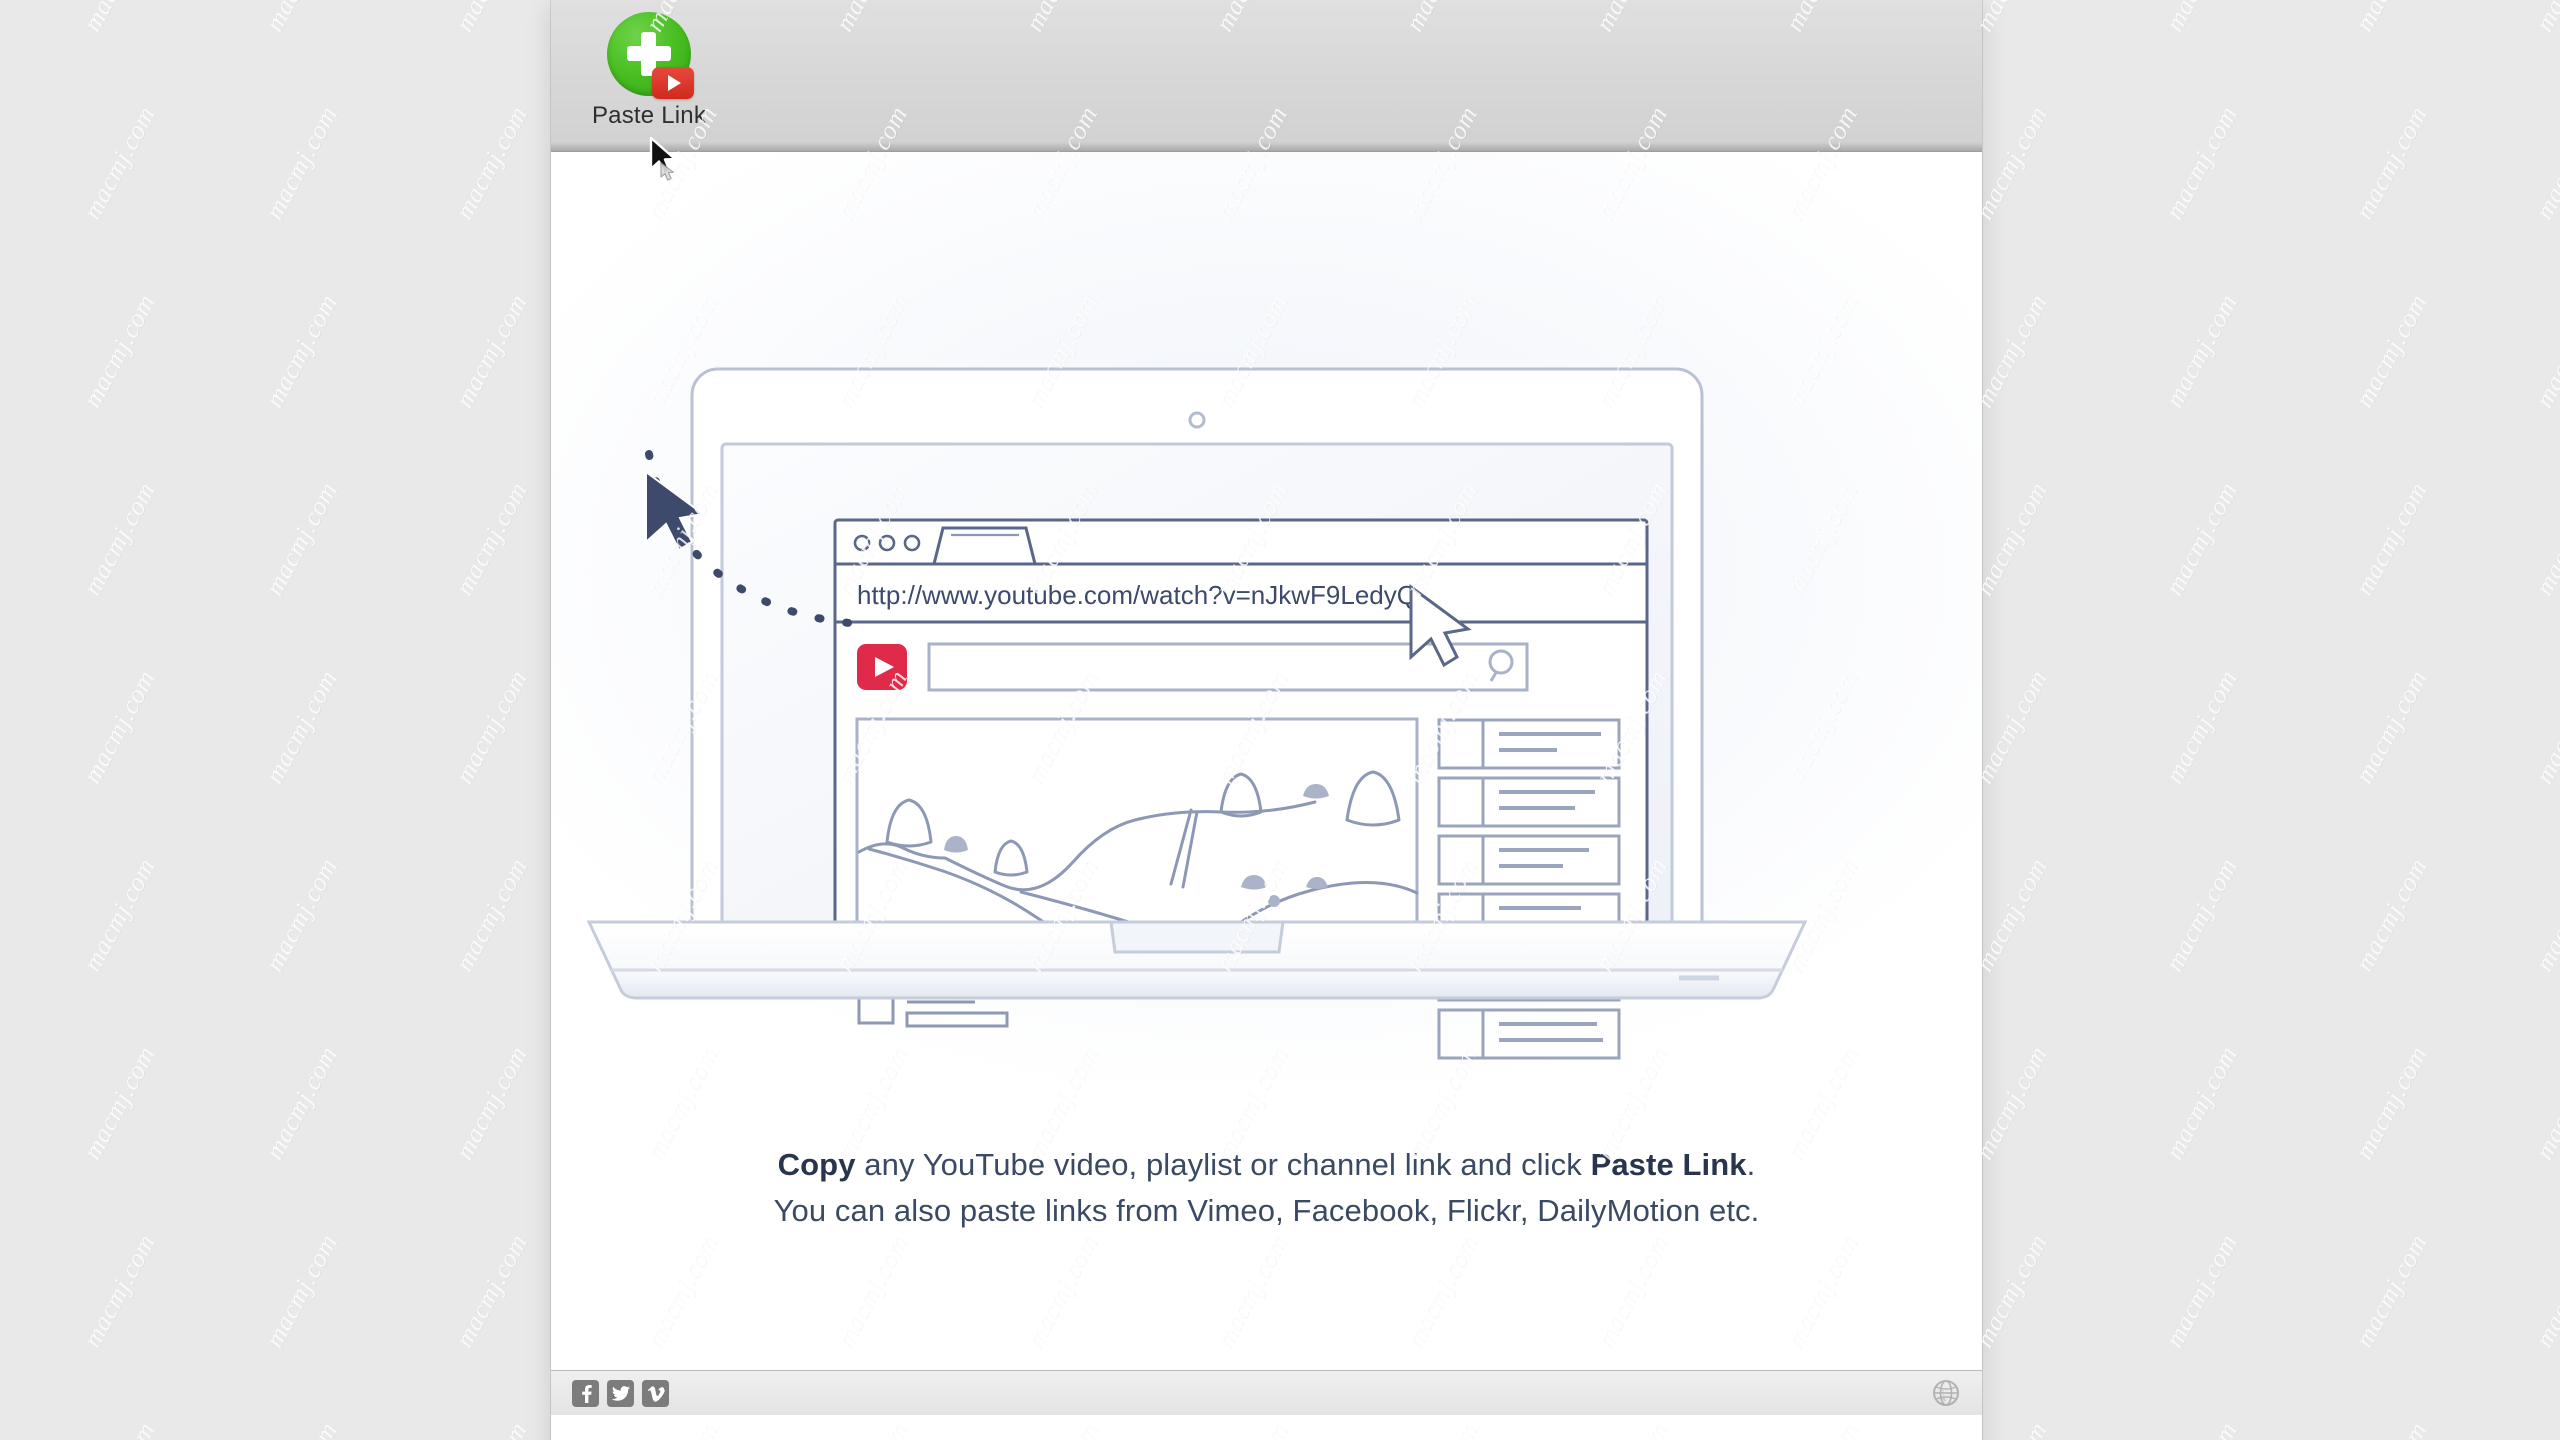 Image resolution: width=2560 pixels, height=1440 pixels. I want to click on webcam-icon, so click(1197, 420).